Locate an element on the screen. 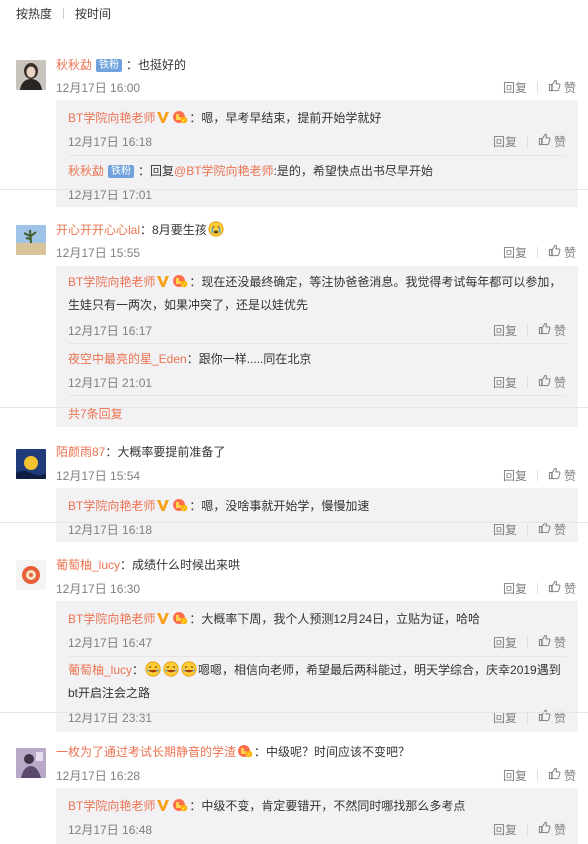 This screenshot has width=588, height=844. reply-author-name: 夜空中最亮的星_Eden is located at coordinates (127, 359).